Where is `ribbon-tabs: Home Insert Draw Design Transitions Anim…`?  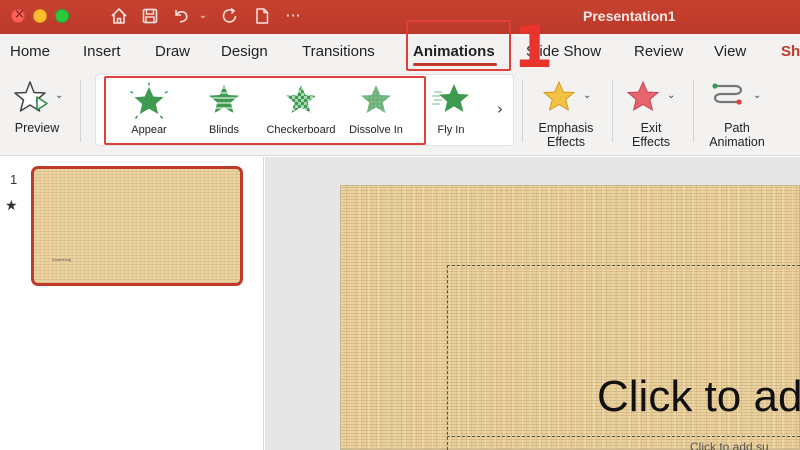
ribbon-tabs: Home Insert Draw Design Transitions Anim… is located at coordinates (400, 52).